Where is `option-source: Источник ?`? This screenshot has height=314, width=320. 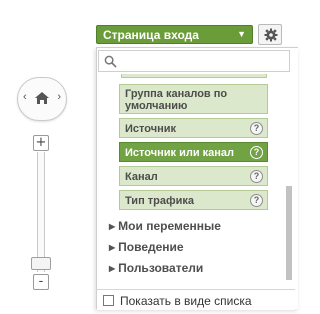 option-source: Источник ? is located at coordinates (193, 128).